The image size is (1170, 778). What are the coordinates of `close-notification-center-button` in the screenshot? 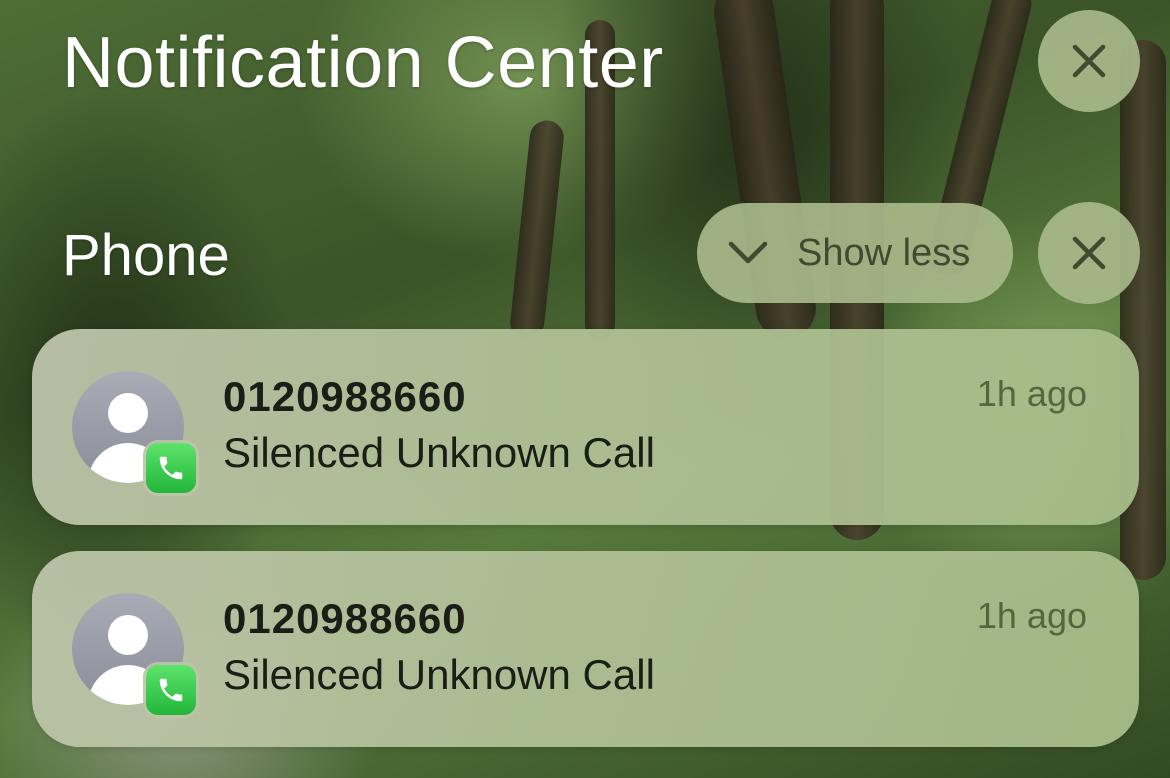 It's located at (1089, 61).